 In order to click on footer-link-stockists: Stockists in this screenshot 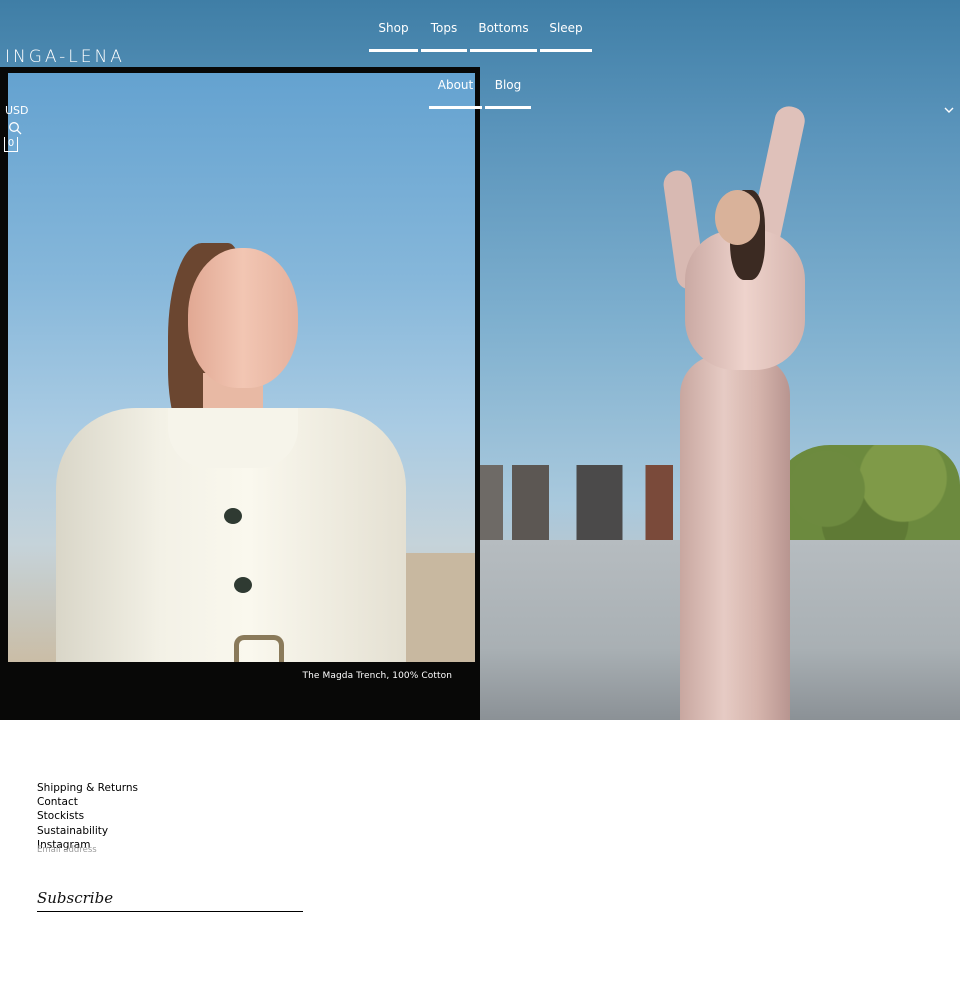, I will do `click(87, 816)`.